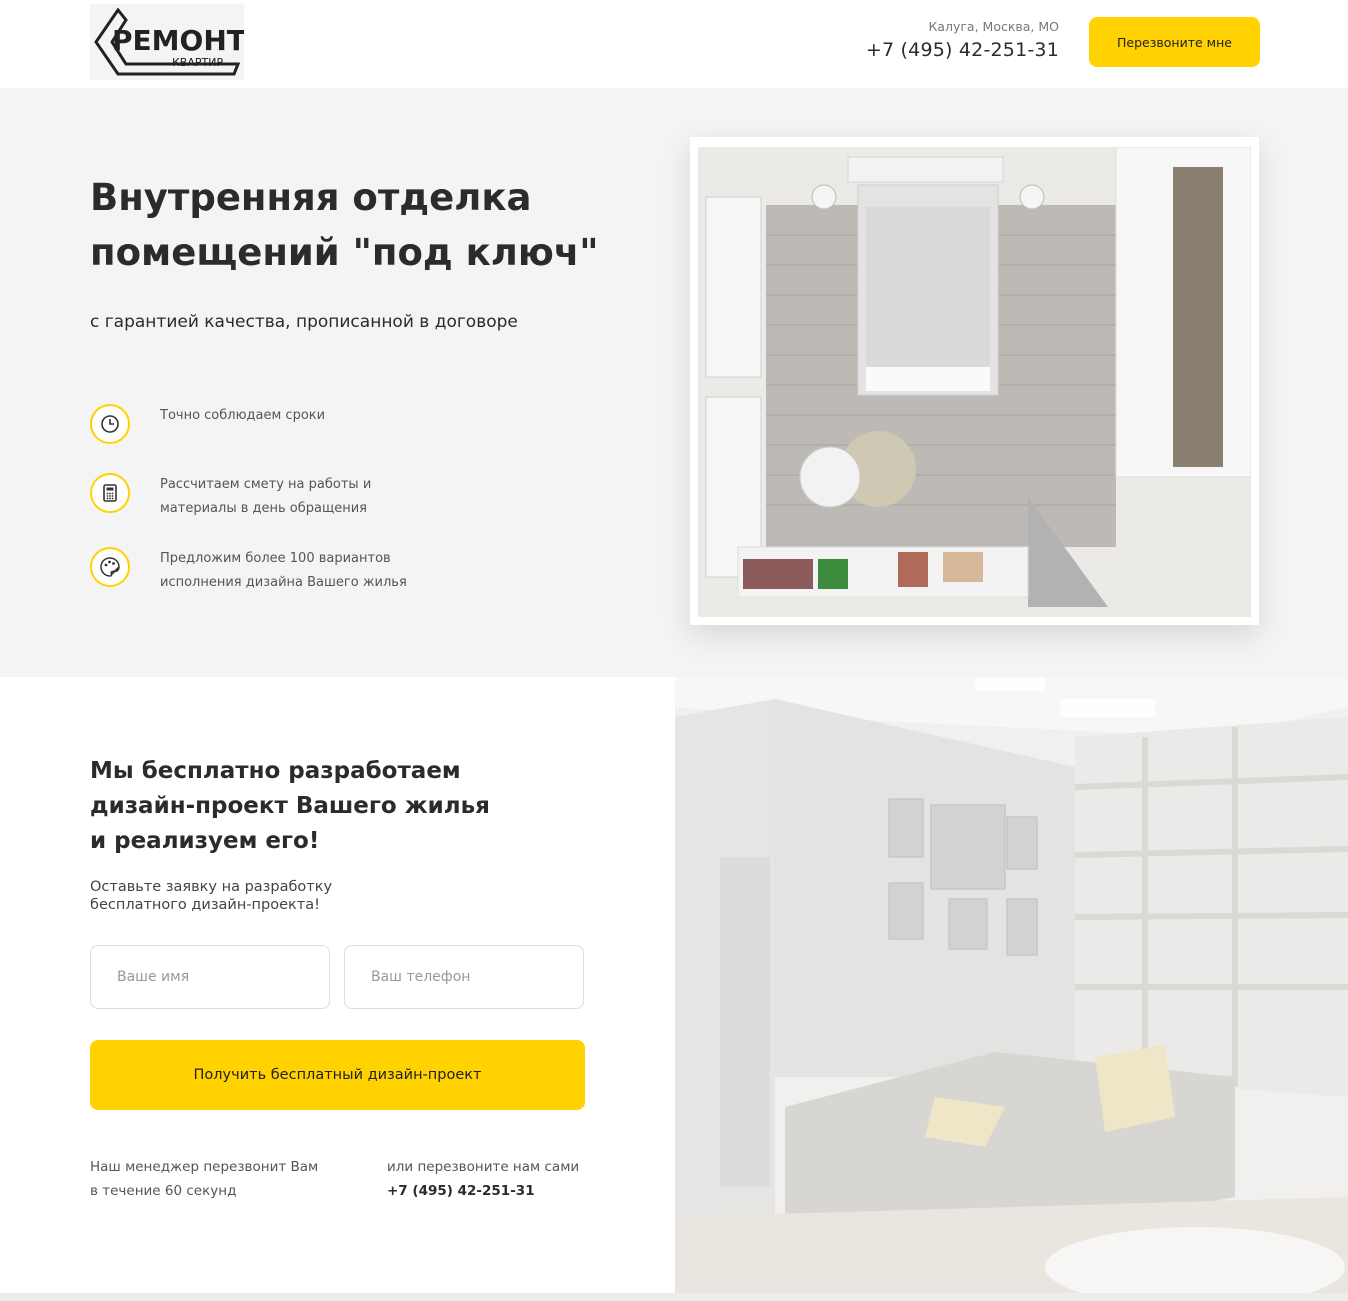 This screenshot has height=1301, width=1348. I want to click on palette-icon, so click(110, 567).